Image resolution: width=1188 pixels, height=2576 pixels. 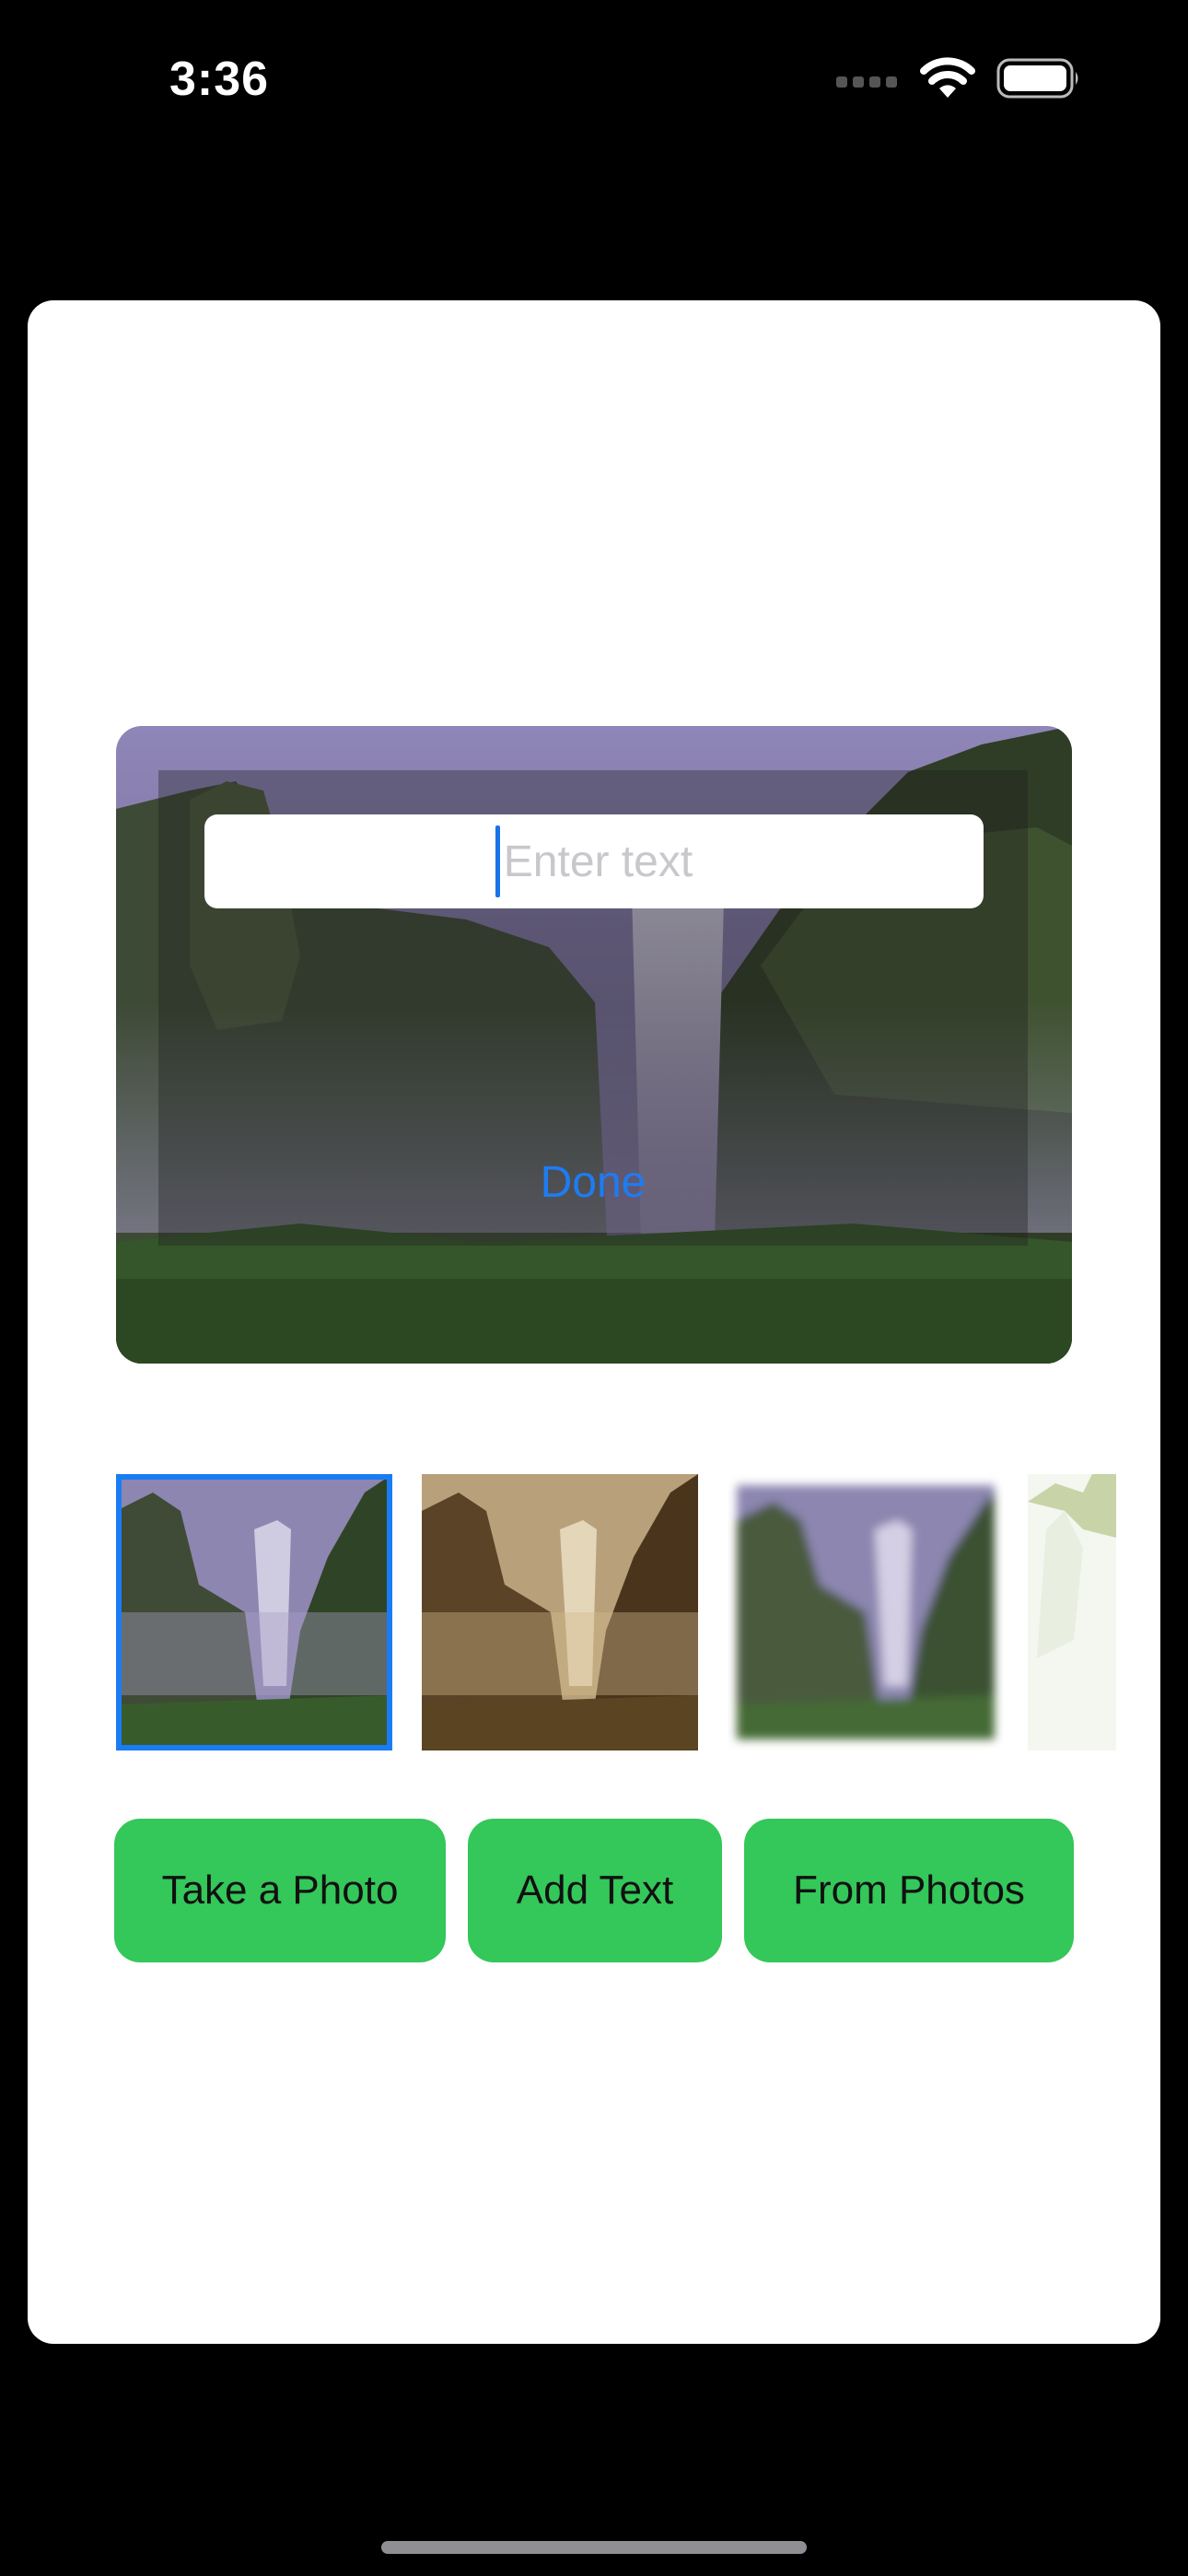 I want to click on battery-icon, so click(x=1037, y=78).